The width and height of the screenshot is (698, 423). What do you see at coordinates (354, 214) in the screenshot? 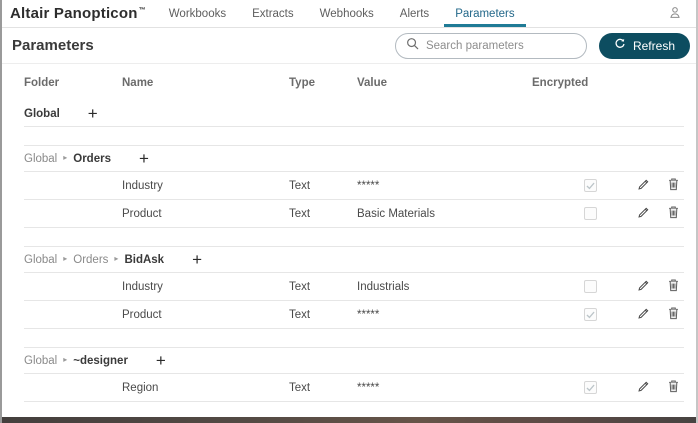
I see `parameter-row: Product Text Basic Materials` at bounding box center [354, 214].